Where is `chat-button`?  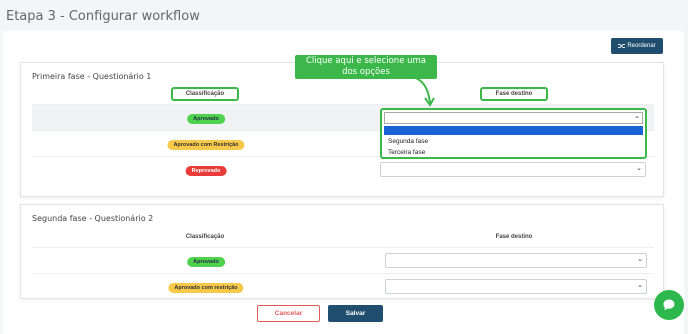
chat-button is located at coordinates (669, 305).